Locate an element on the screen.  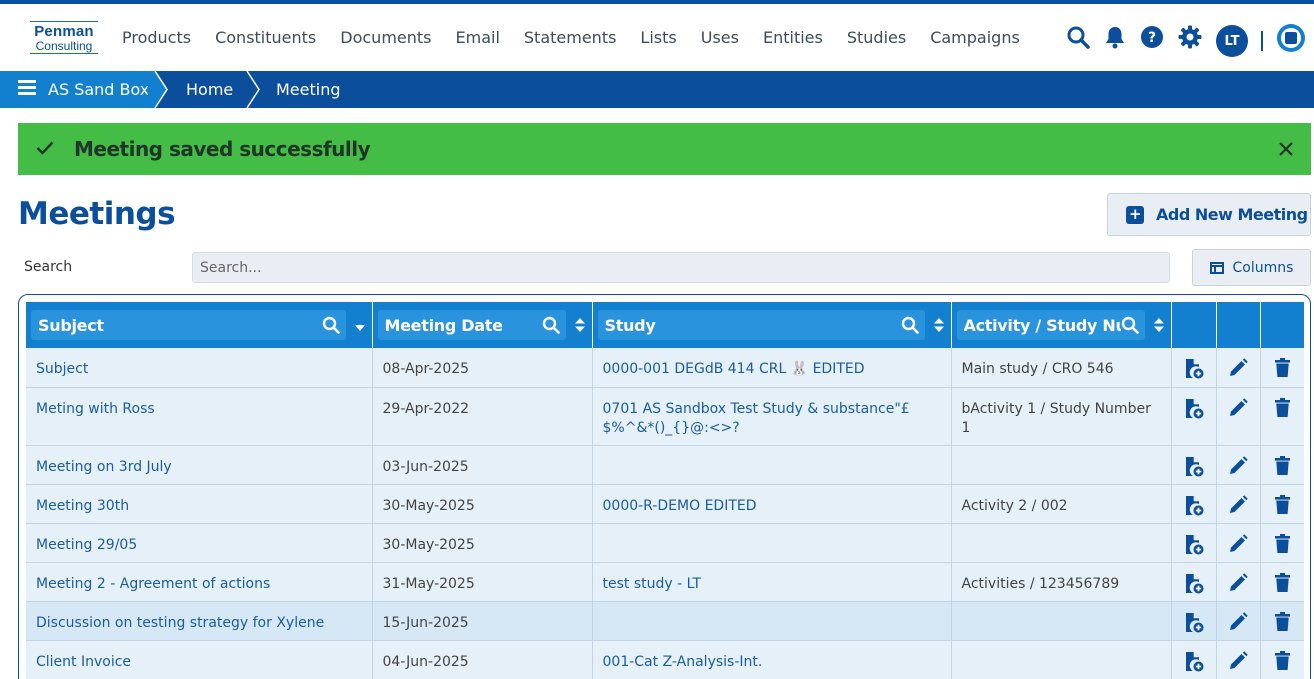
columns-label: Columns is located at coordinates (1263, 267).